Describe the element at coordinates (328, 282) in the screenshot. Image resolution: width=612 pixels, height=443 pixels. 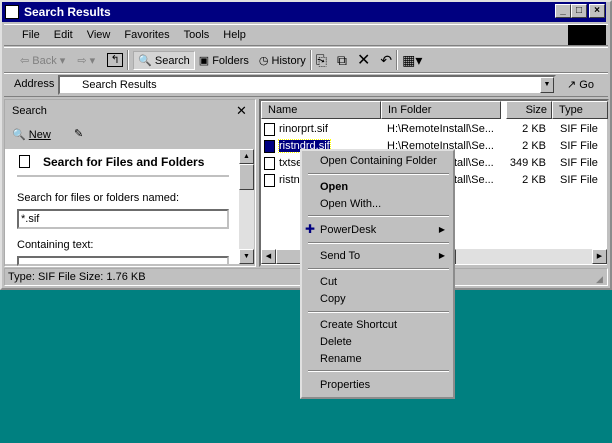
I see `menu-cut: Cut` at that location.